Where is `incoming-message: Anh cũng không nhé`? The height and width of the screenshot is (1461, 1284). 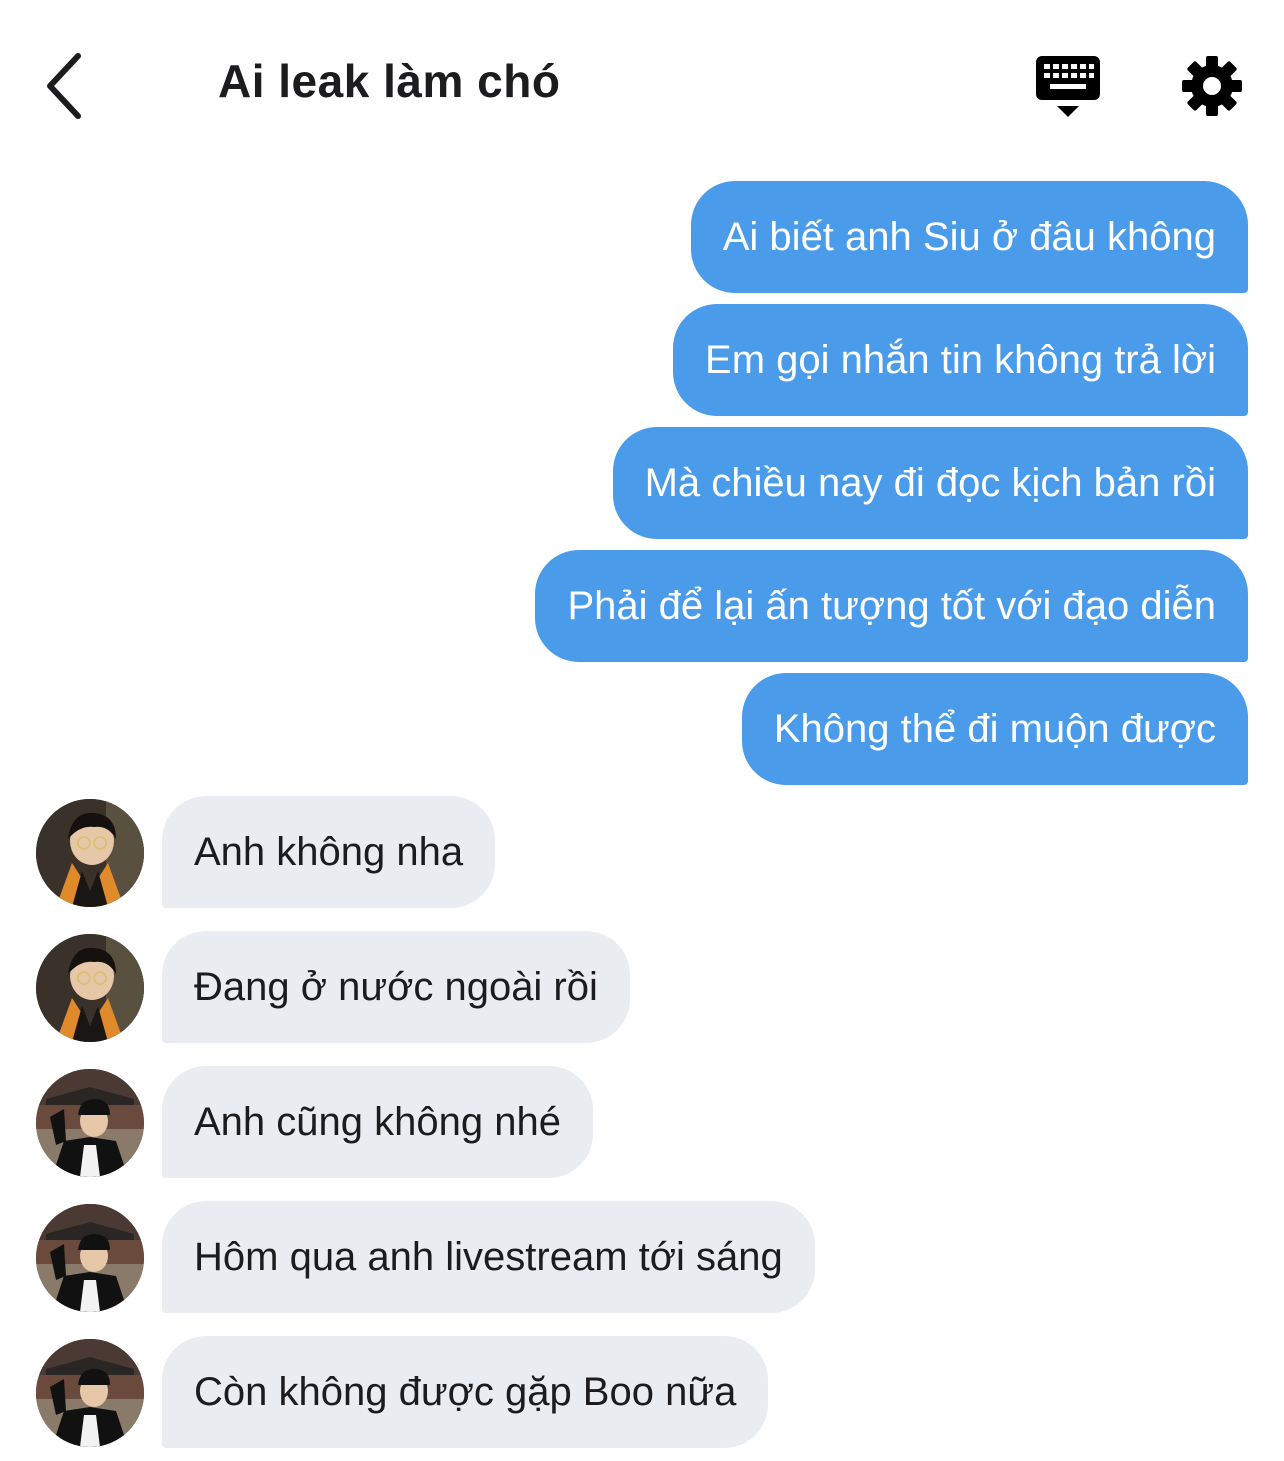
incoming-message: Anh cũng không nhé is located at coordinates (377, 1122).